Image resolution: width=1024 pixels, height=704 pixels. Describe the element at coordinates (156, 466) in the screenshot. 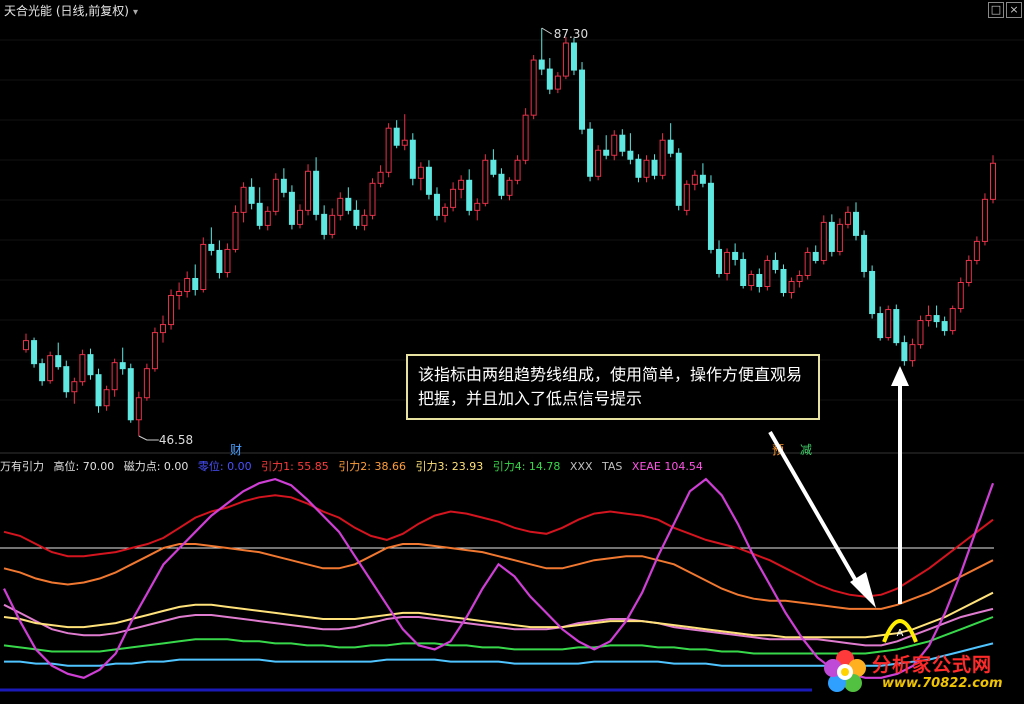

I see `readout-magnet: 磁力点: 0.00` at that location.